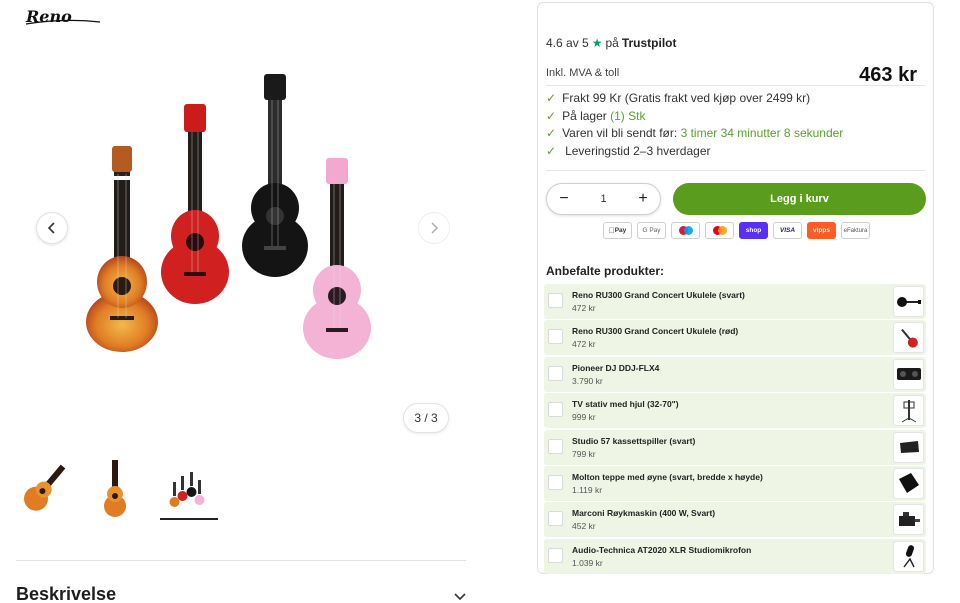 This screenshot has height=603, width=960. What do you see at coordinates (584, 453) in the screenshot?
I see `recommended-price: 799 kr` at bounding box center [584, 453].